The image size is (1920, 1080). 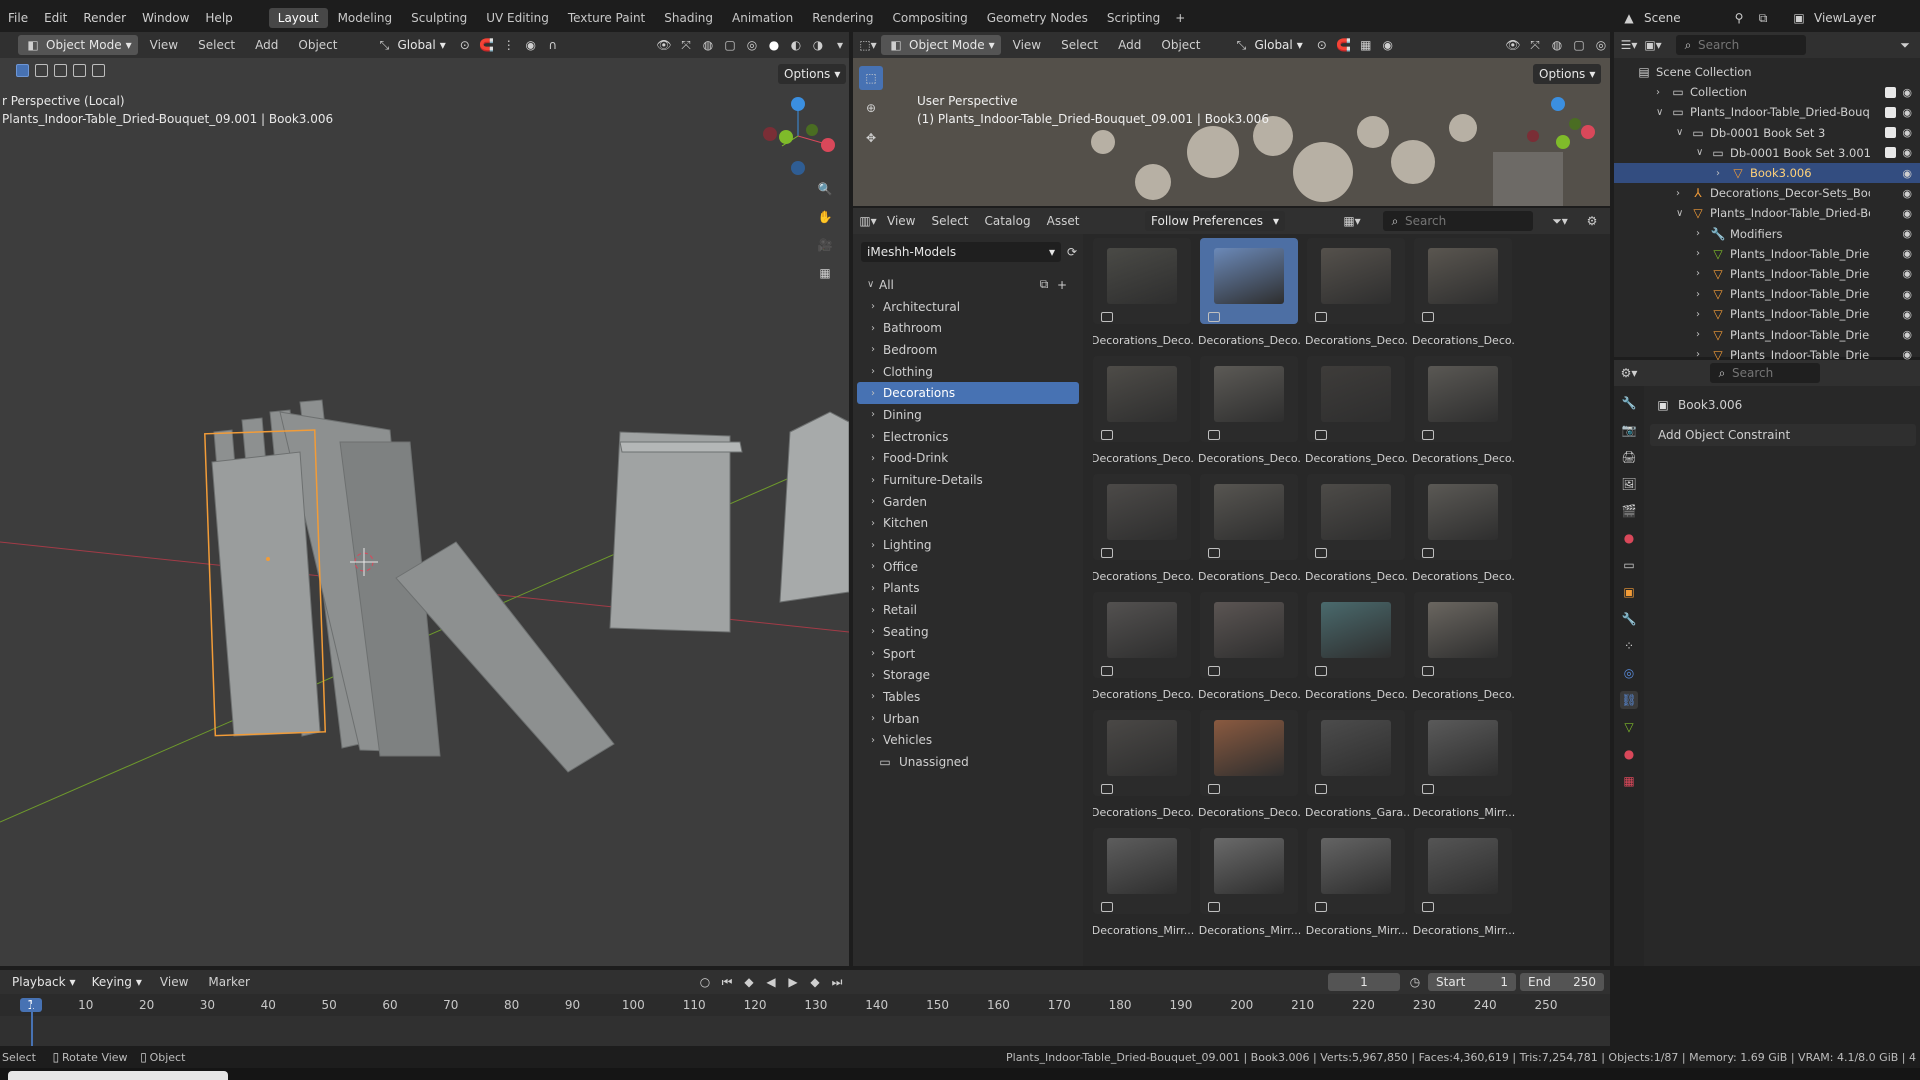 I want to click on tab-compositing: Compositing, so click(x=929, y=18).